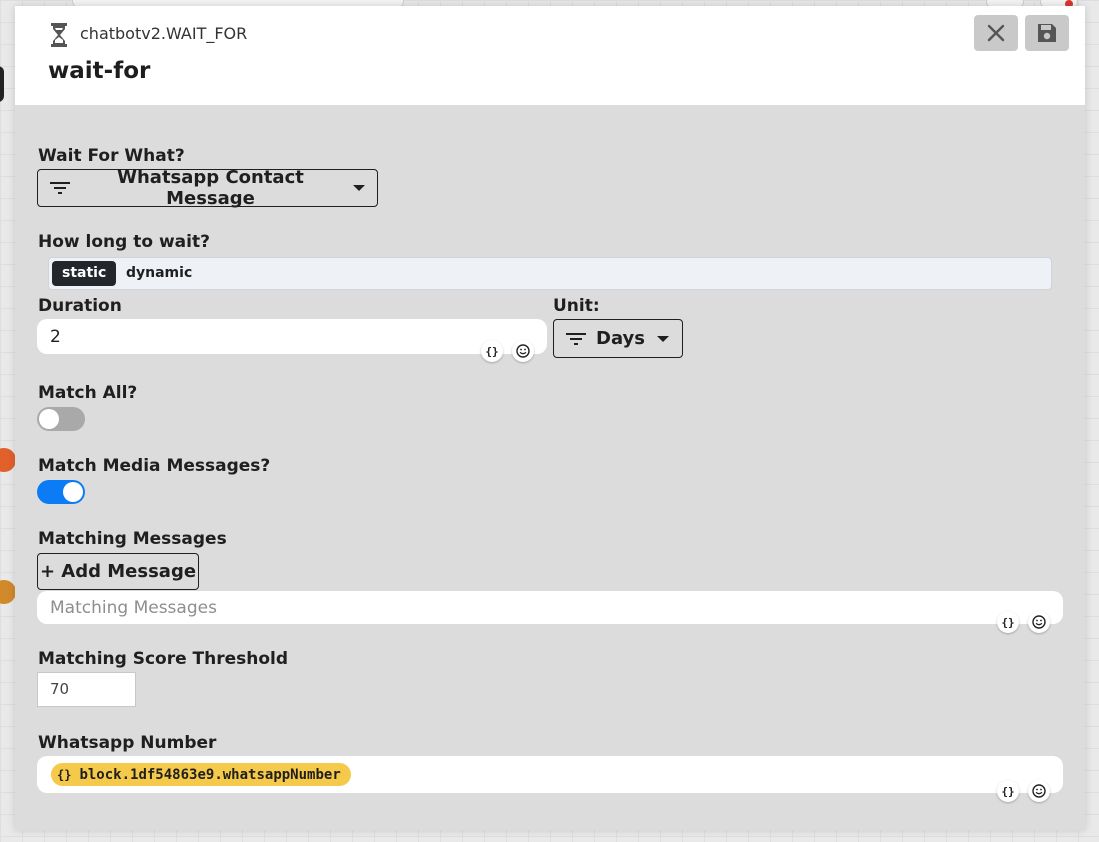  What do you see at coordinates (88, 393) in the screenshot?
I see `match-all-label: Match All?` at bounding box center [88, 393].